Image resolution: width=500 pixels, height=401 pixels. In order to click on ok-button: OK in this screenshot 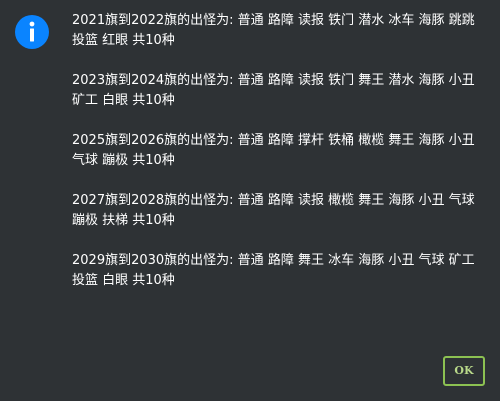, I will do `click(464, 371)`.